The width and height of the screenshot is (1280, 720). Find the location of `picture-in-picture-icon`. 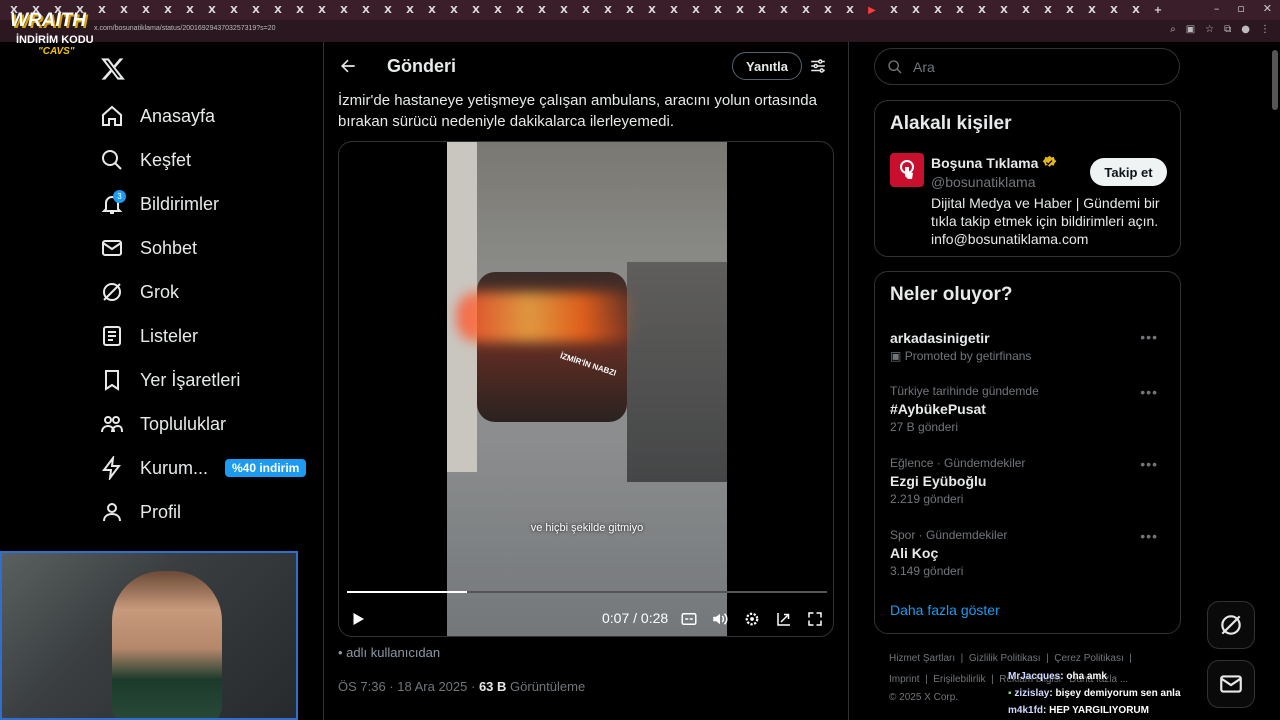

picture-in-picture-icon is located at coordinates (784, 619).